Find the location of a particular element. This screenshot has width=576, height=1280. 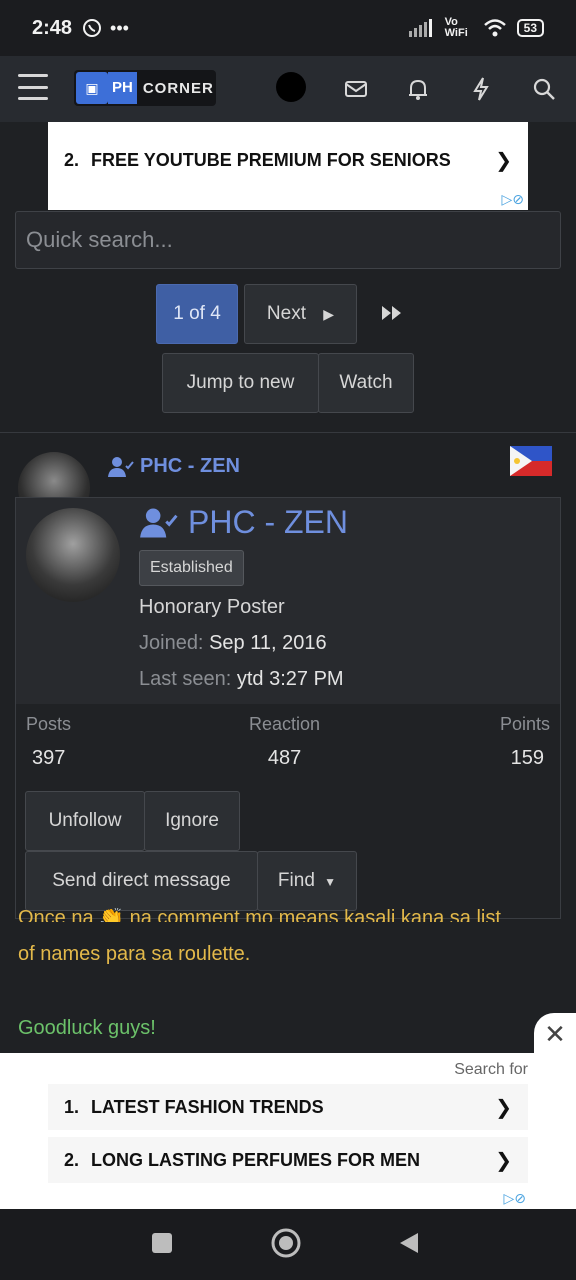

stat-posts: Posts 397 is located at coordinates (48, 742).